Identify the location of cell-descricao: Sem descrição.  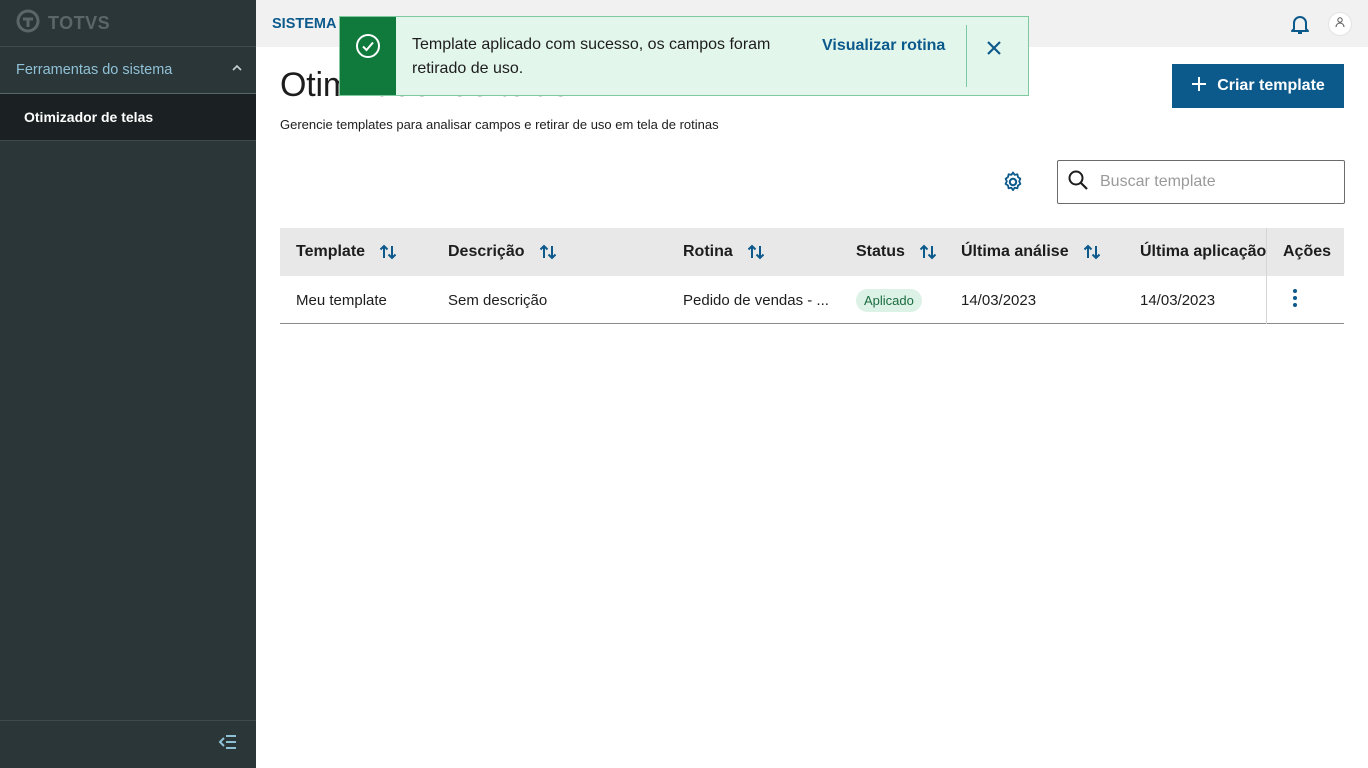
(498, 300).